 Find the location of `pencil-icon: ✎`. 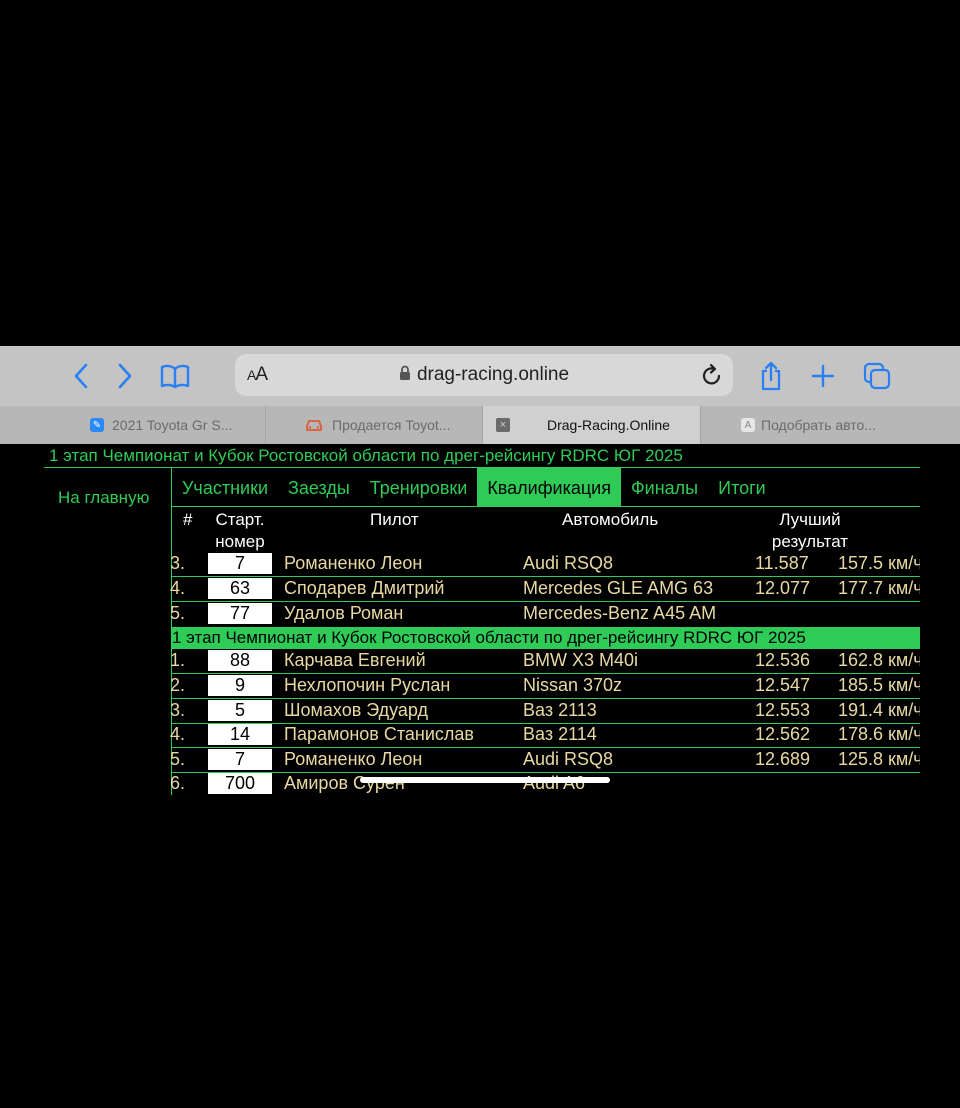

pencil-icon: ✎ is located at coordinates (97, 425).